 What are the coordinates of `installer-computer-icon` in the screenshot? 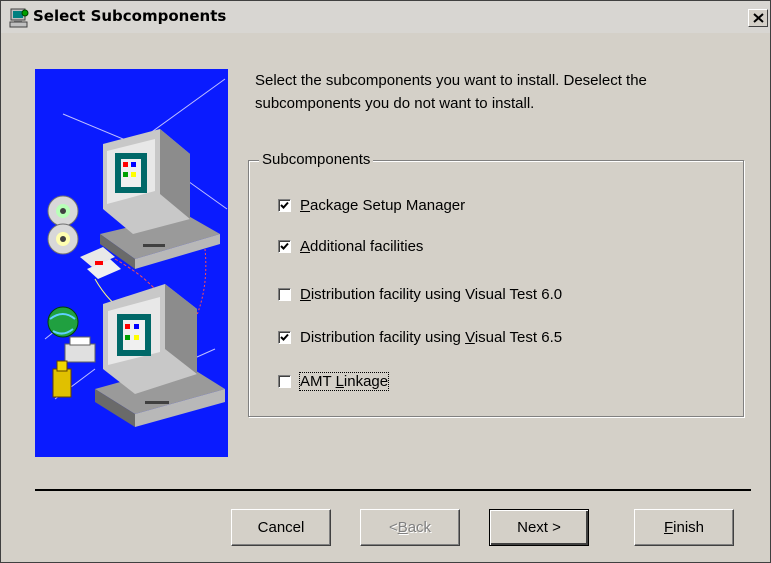 It's located at (19, 18).